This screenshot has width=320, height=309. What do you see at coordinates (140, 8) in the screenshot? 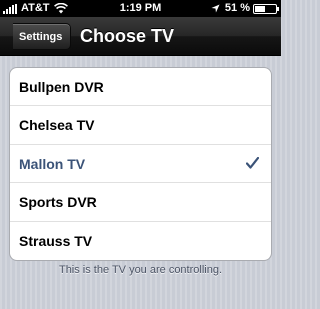
I see `status-bar: AT&T 1:19 PM 51 %` at bounding box center [140, 8].